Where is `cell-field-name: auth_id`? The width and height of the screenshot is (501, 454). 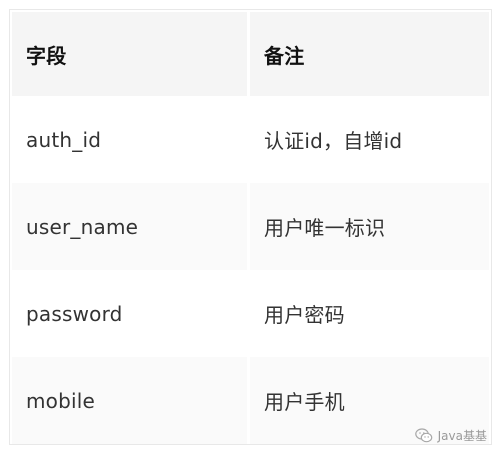 cell-field-name: auth_id is located at coordinates (131, 139).